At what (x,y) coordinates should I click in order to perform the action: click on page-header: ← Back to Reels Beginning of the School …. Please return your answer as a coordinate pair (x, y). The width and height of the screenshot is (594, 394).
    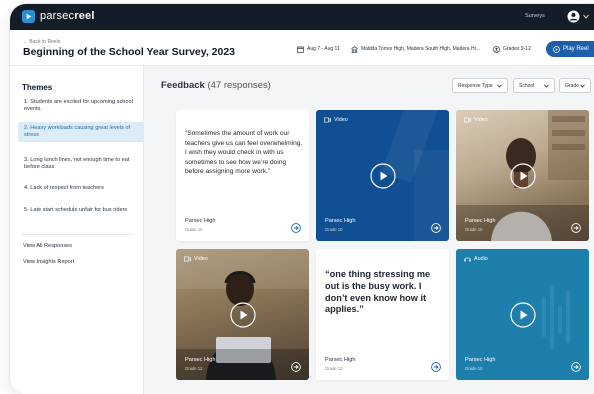
    Looking at the image, I should click on (302, 48).